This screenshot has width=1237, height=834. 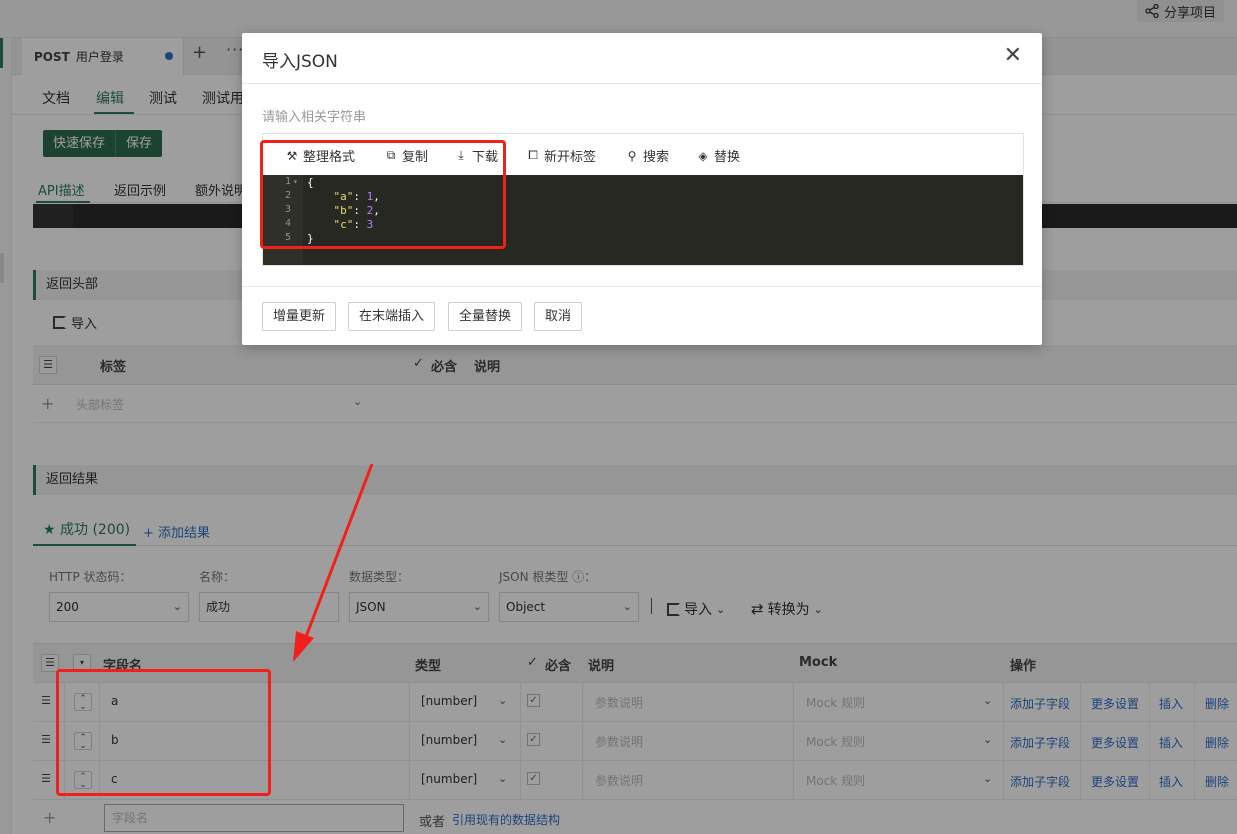 I want to click on annotation-arrow, so click(x=333, y=562).